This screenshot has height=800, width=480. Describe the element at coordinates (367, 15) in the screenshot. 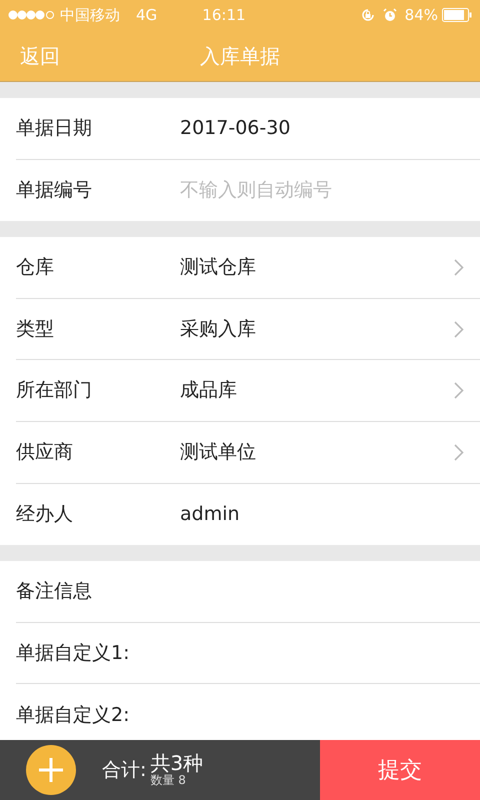

I see `rotation-lock-icon` at that location.